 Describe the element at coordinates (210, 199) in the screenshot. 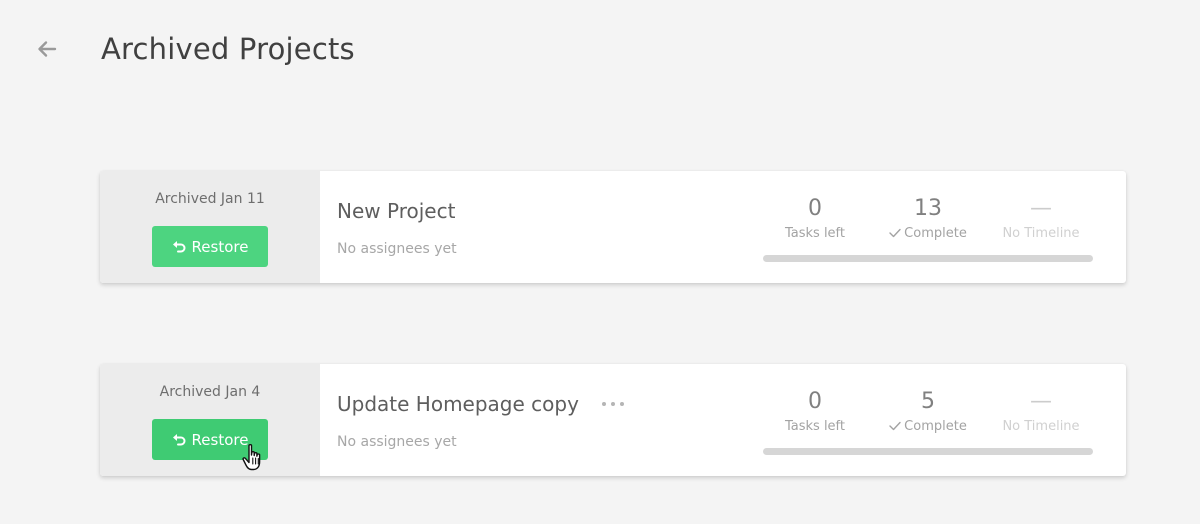

I see `archived-date: Archived Jan 11` at that location.